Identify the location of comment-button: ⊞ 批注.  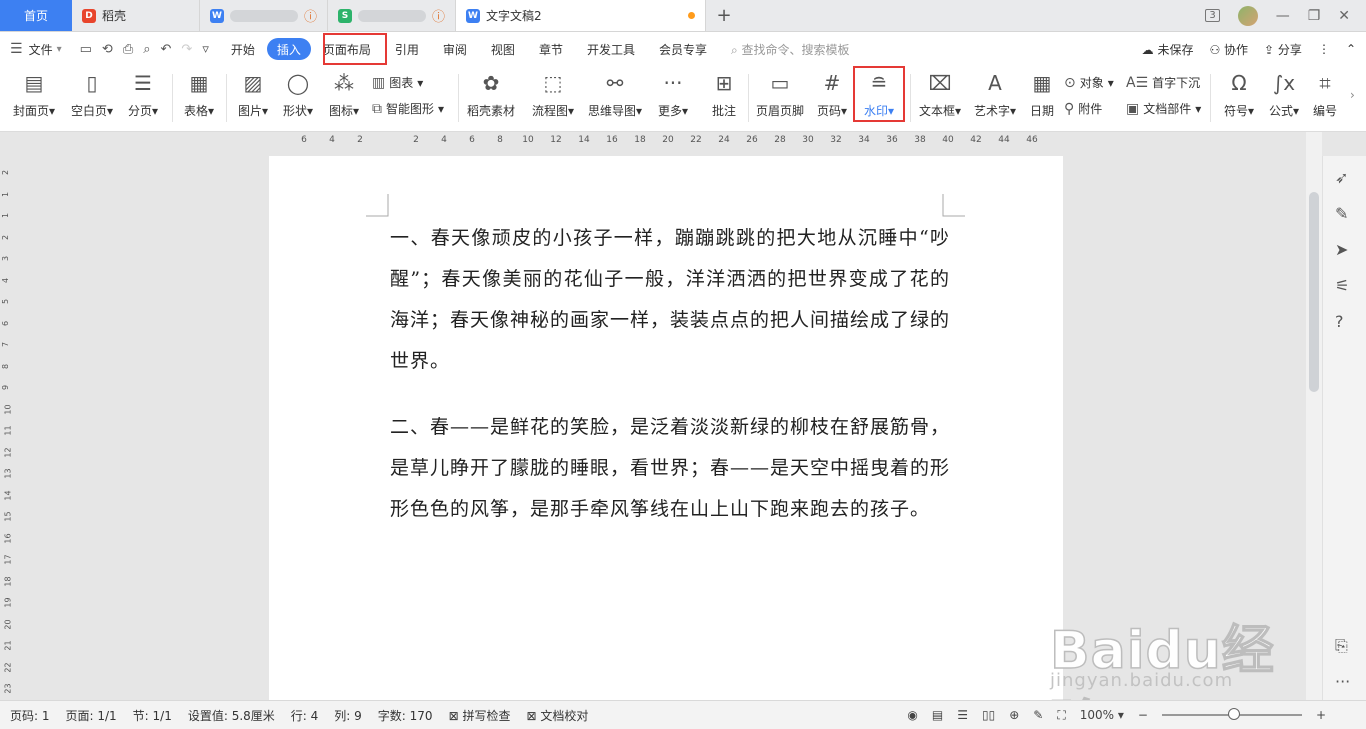
(724, 94).